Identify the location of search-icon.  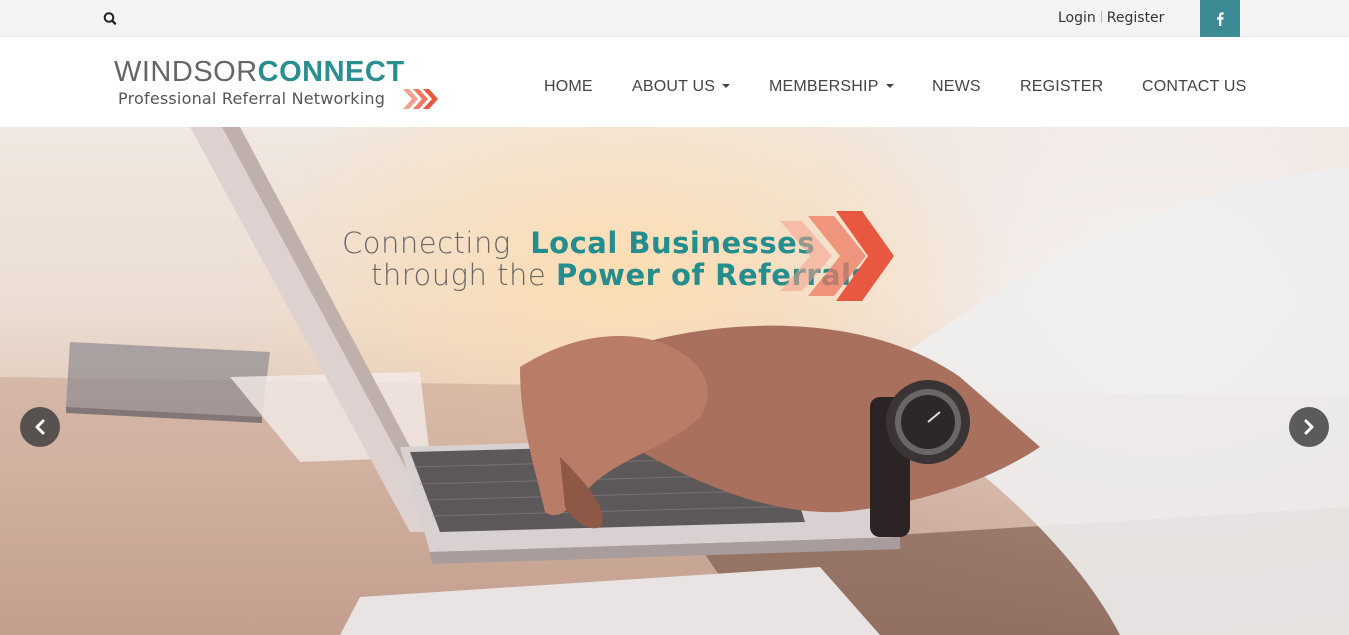
(110, 18).